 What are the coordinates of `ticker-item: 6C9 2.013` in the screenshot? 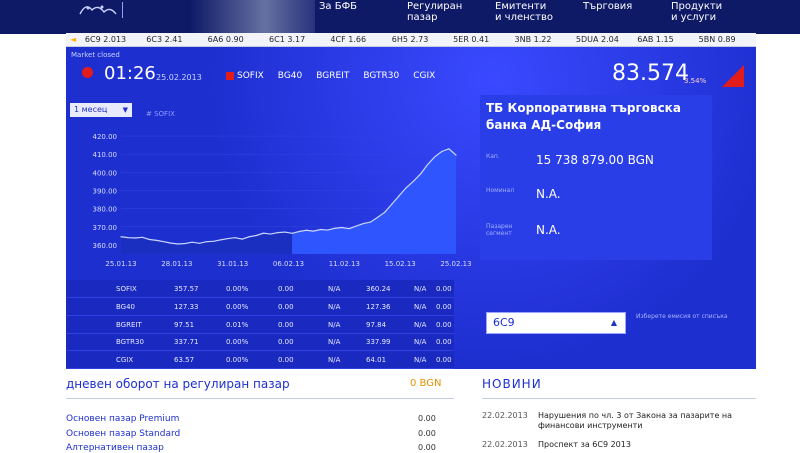 It's located at (111, 39).